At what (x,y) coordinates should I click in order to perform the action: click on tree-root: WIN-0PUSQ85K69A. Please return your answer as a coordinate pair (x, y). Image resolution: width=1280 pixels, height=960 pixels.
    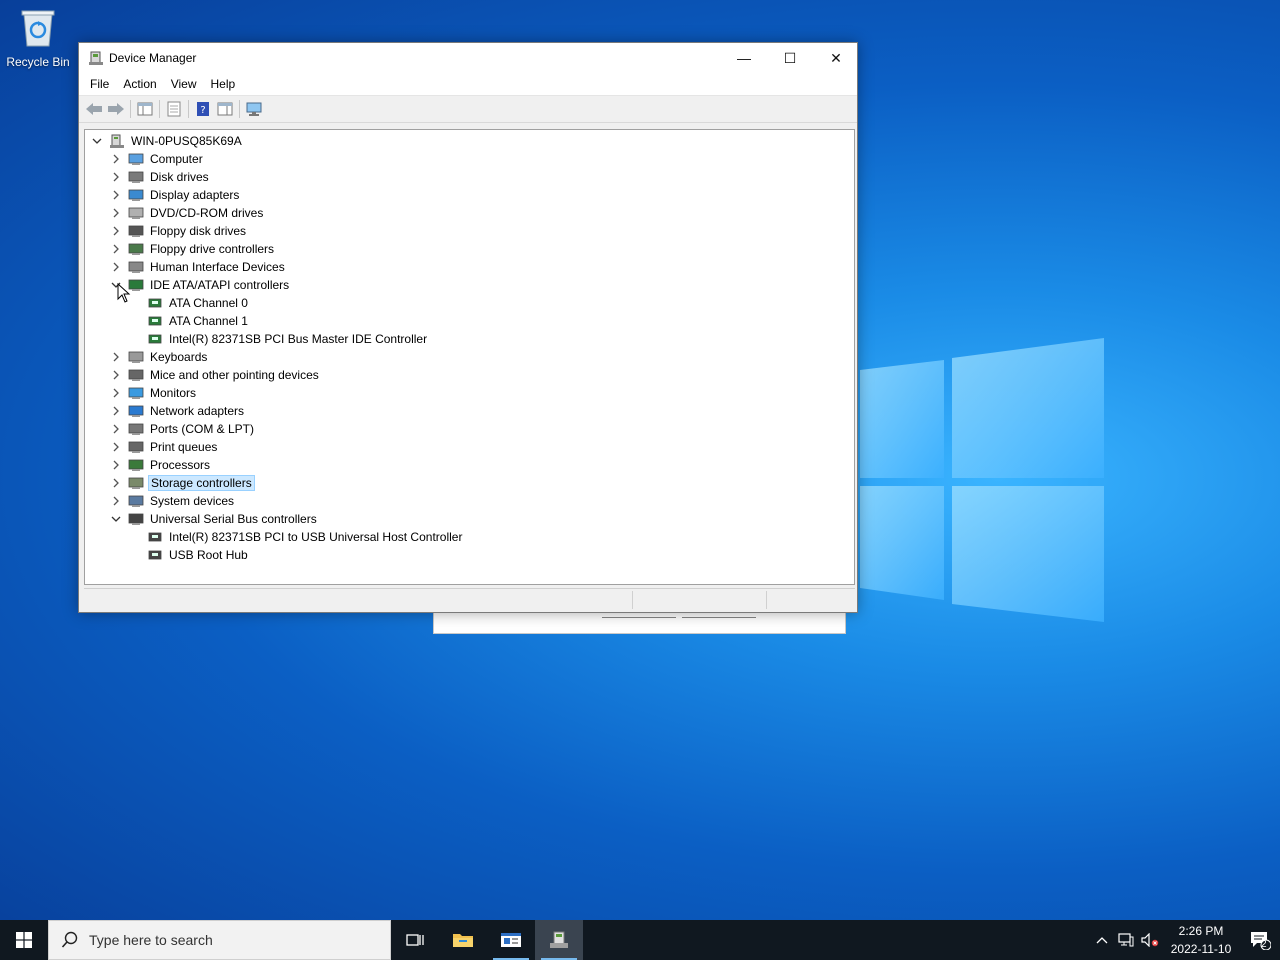
    Looking at the image, I should click on (167, 141).